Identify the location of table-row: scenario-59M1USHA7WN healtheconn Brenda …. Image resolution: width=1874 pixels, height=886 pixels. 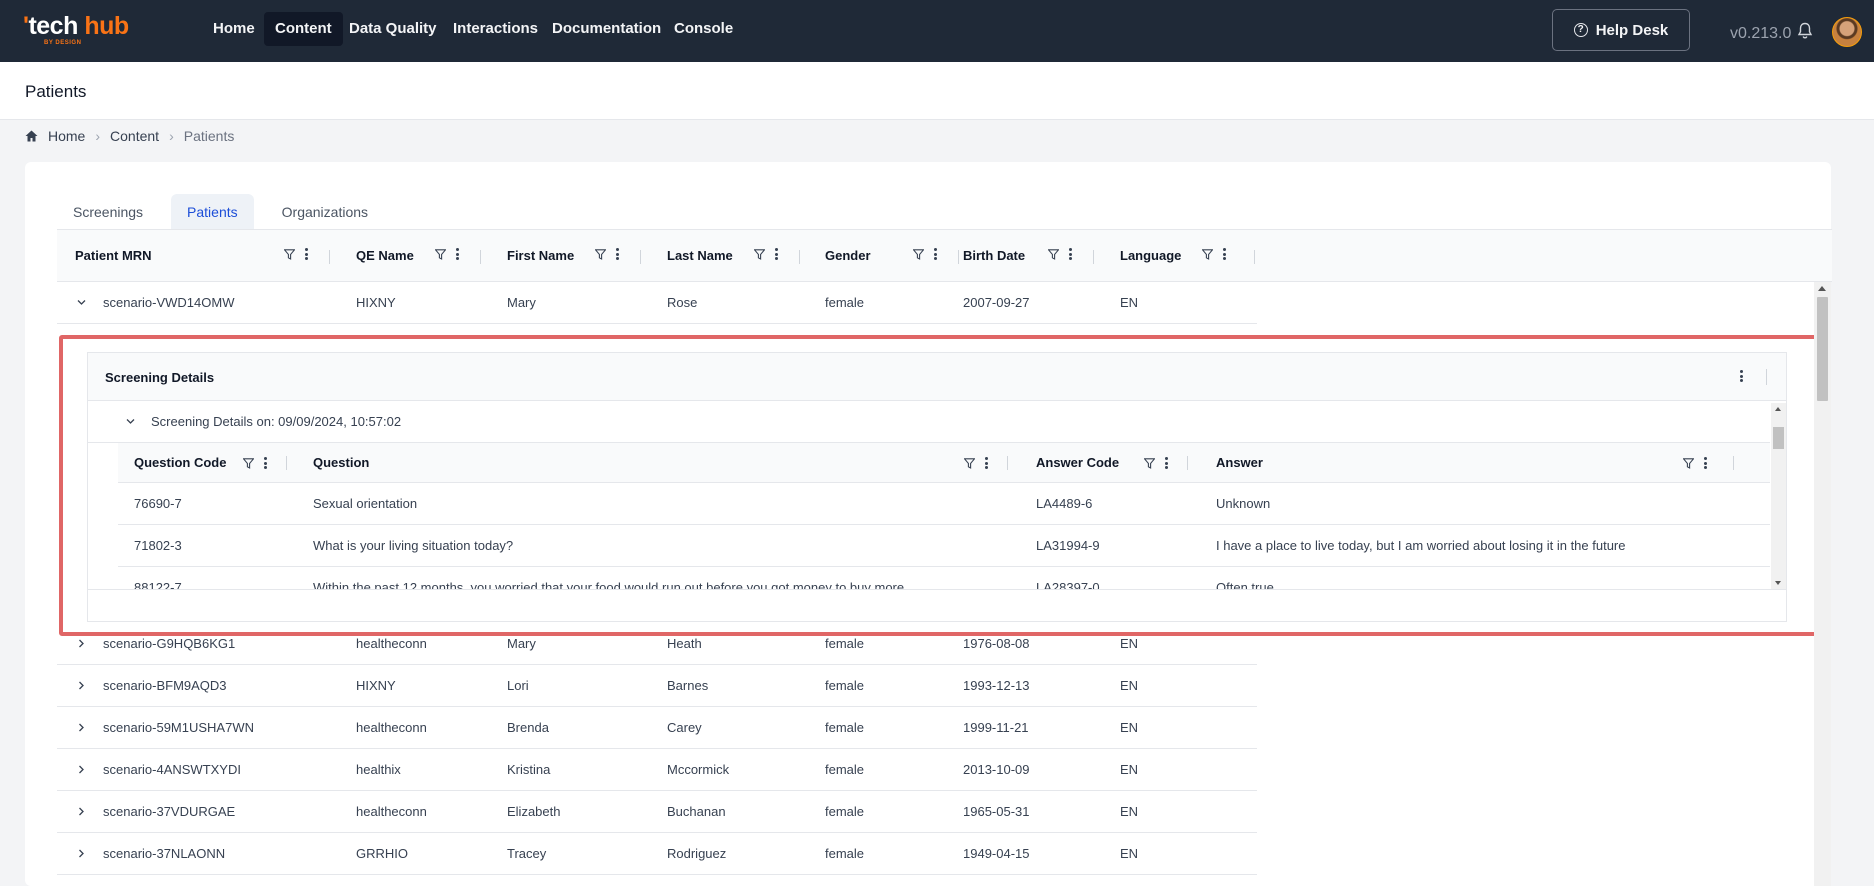
(657, 728).